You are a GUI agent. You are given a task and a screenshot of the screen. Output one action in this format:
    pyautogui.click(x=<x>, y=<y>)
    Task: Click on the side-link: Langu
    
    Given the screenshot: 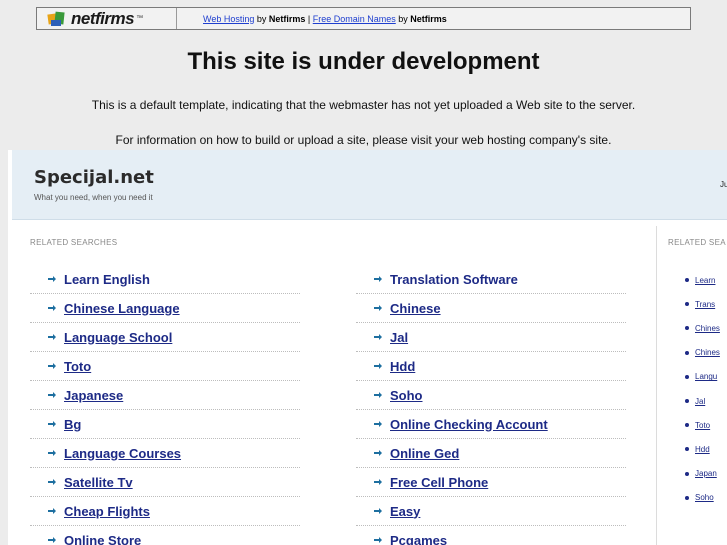 What is the action you would take?
    pyautogui.click(x=706, y=376)
    